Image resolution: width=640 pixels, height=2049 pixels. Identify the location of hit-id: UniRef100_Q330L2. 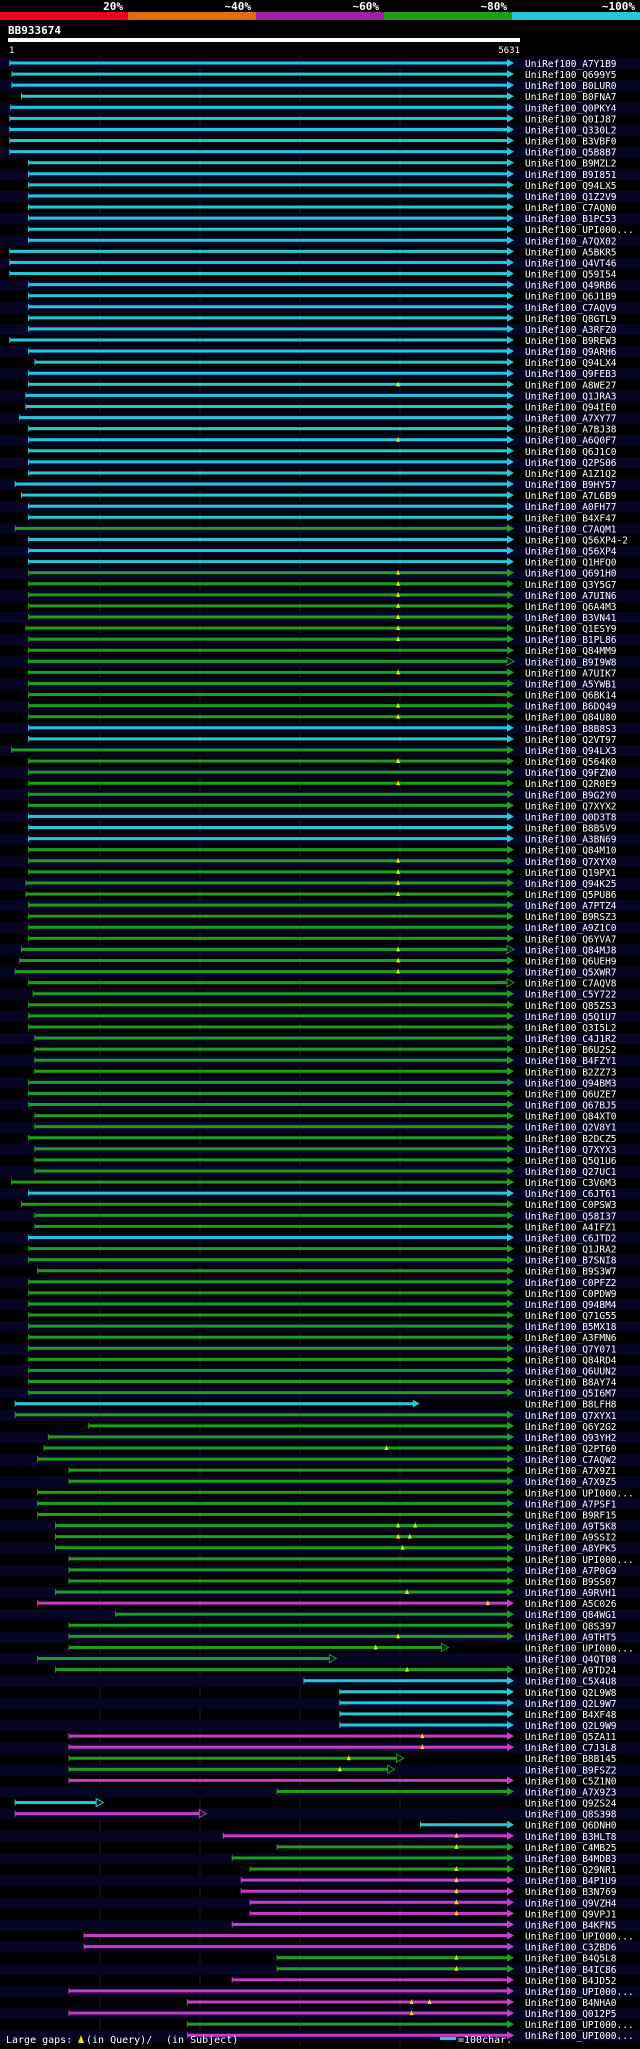
(571, 130).